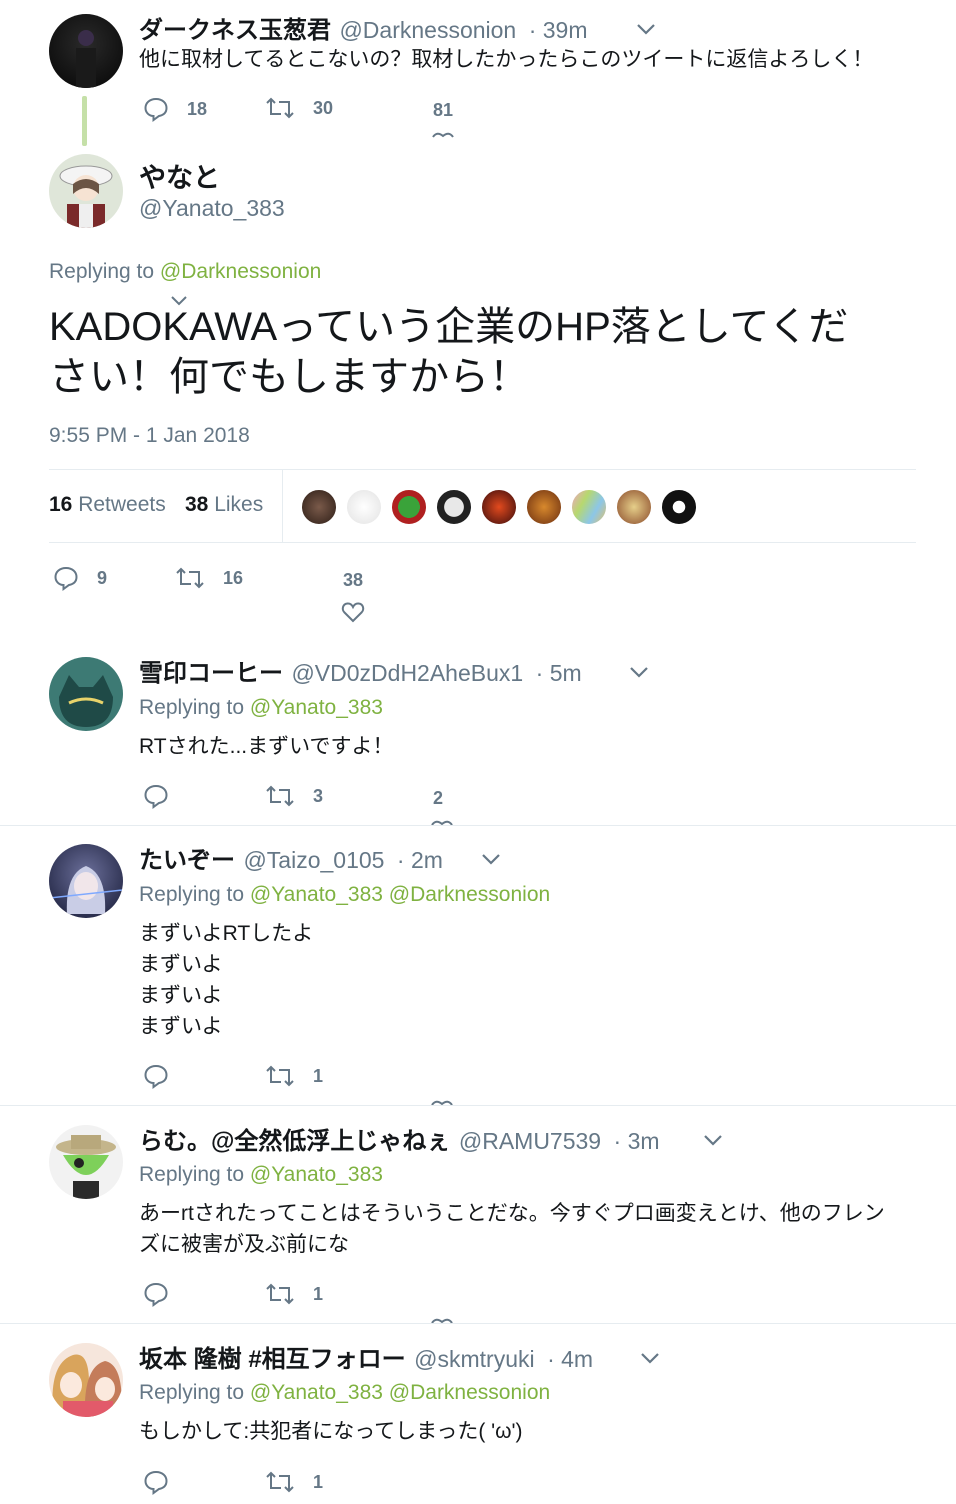 This screenshot has width=956, height=1504. What do you see at coordinates (443, 110) in the screenshot?
I see `parent-like-count: 81` at bounding box center [443, 110].